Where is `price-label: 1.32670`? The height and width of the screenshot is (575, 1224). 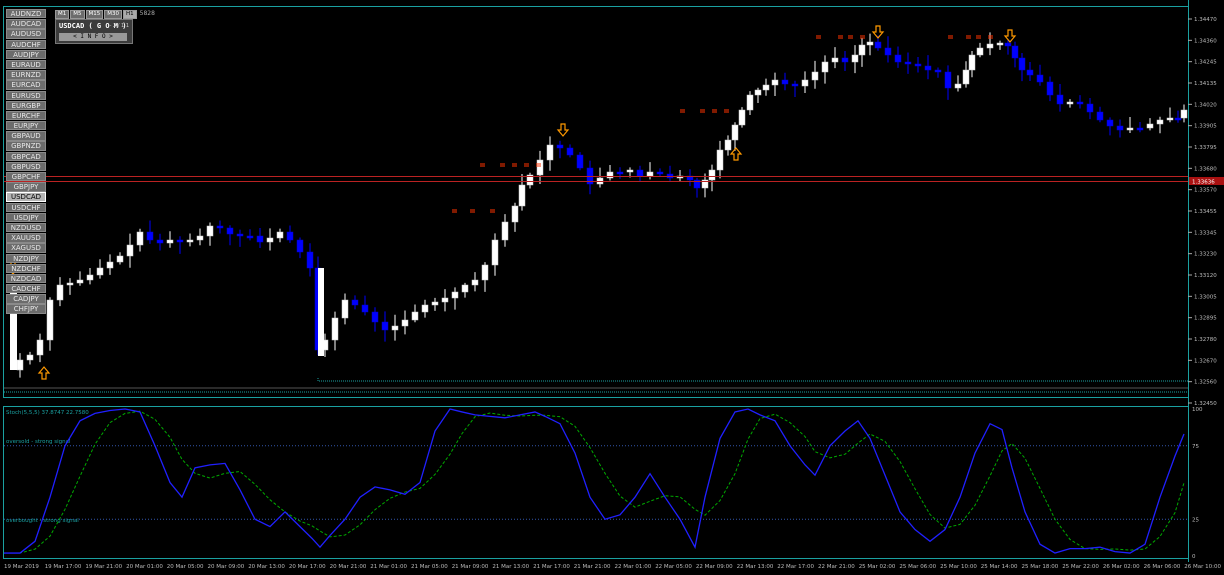 price-label: 1.32670 is located at coordinates (1205, 361).